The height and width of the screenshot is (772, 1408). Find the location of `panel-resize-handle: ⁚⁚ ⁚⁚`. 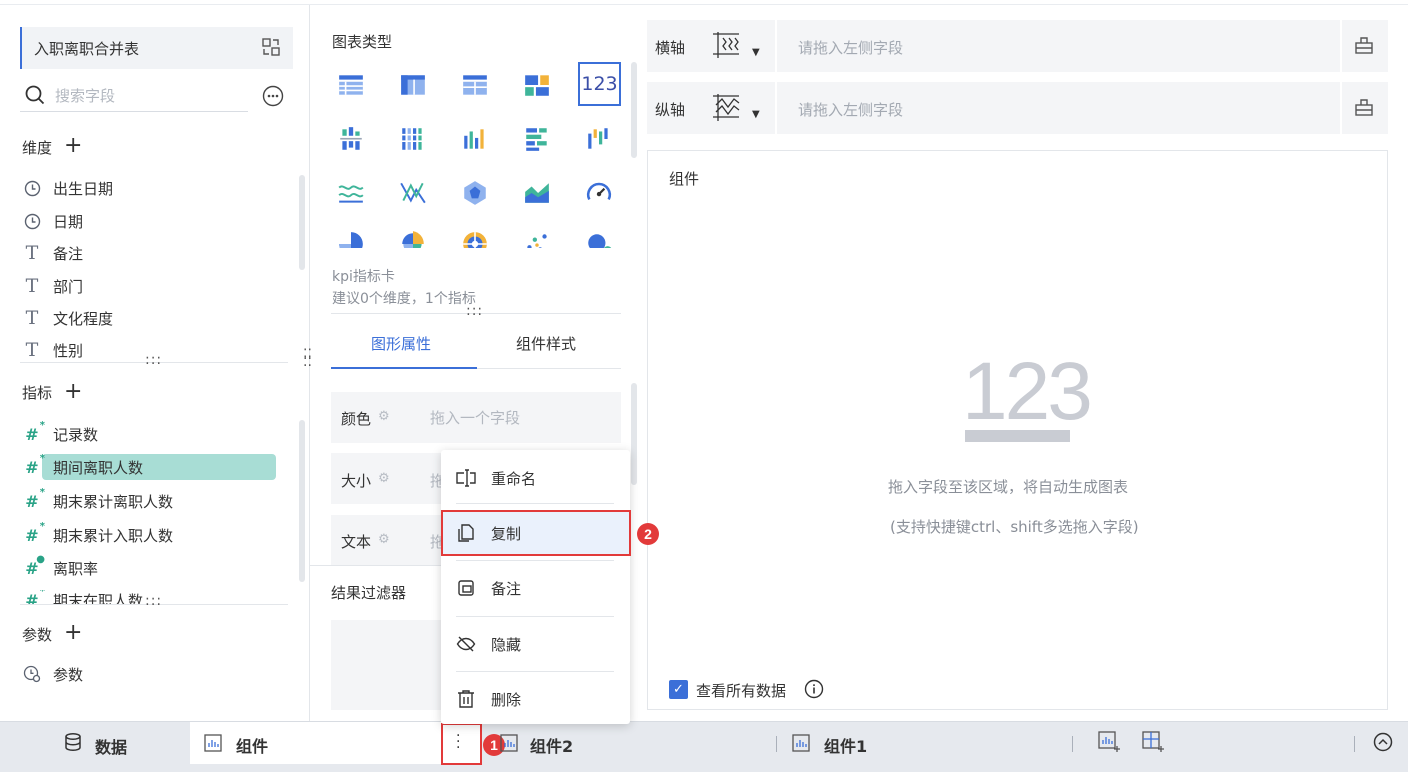

panel-resize-handle: ⁚⁚ ⁚⁚ is located at coordinates (307, 358).